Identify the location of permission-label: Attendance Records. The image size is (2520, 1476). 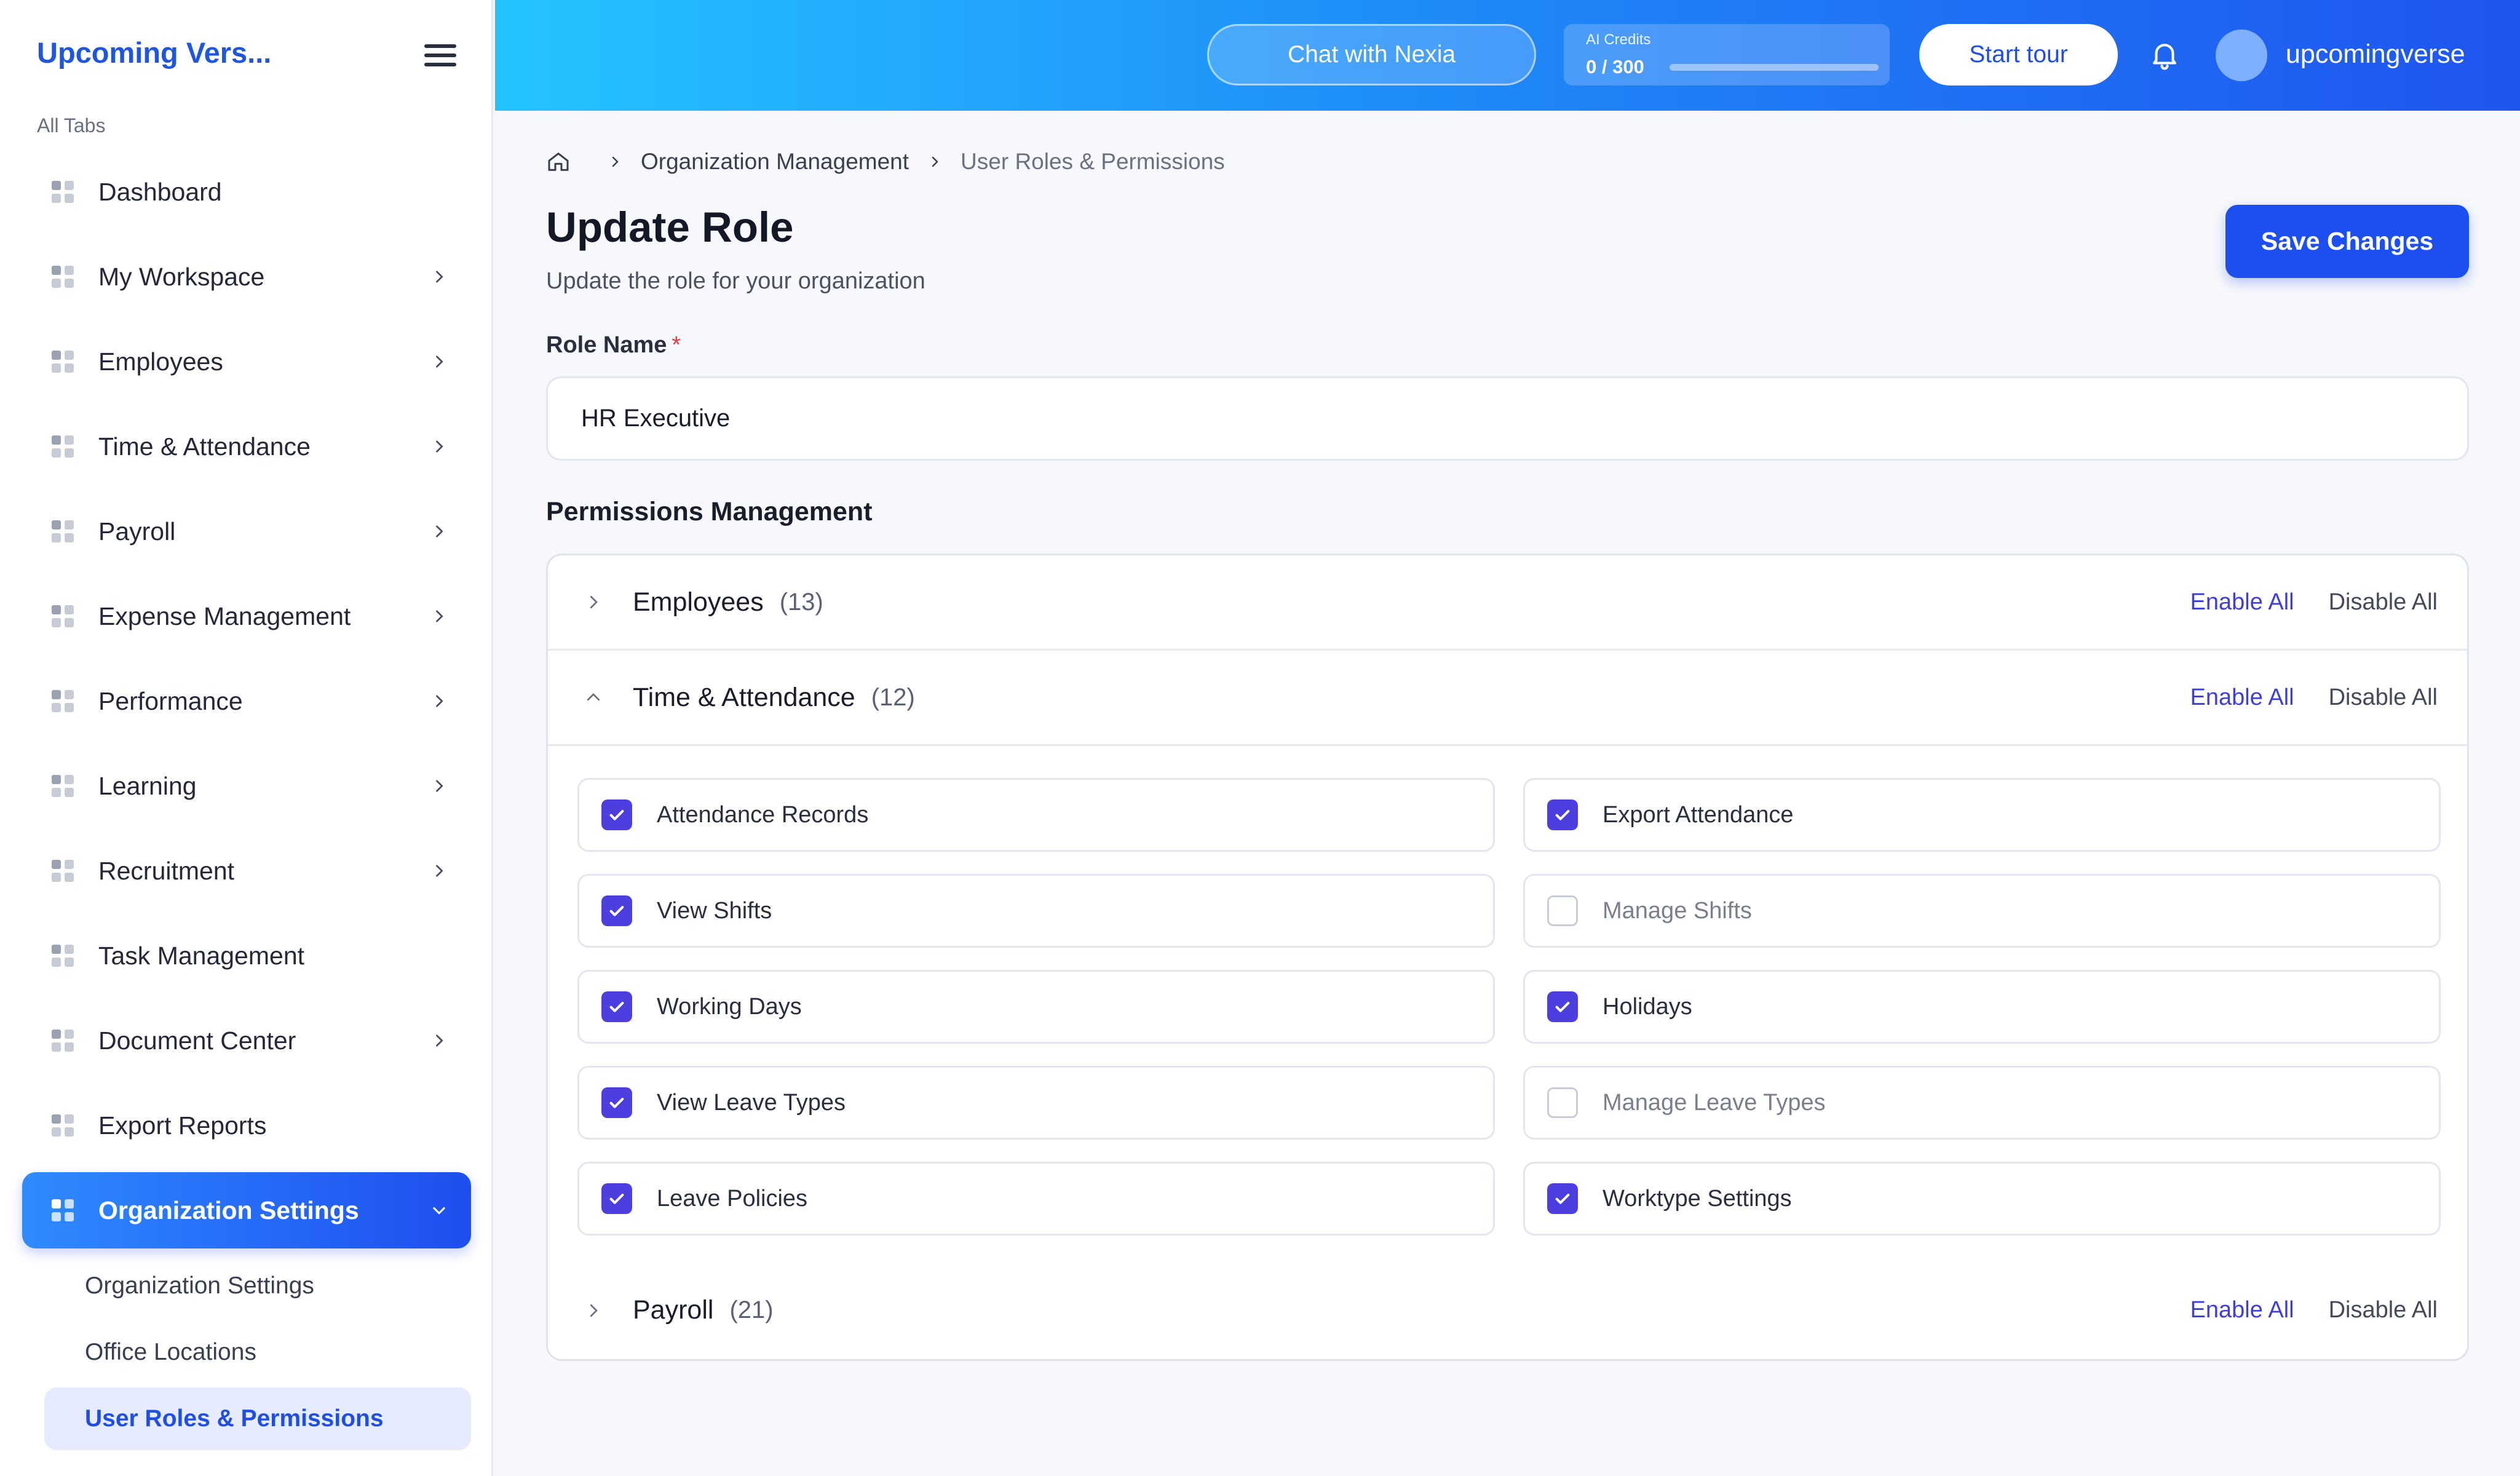
(763, 814).